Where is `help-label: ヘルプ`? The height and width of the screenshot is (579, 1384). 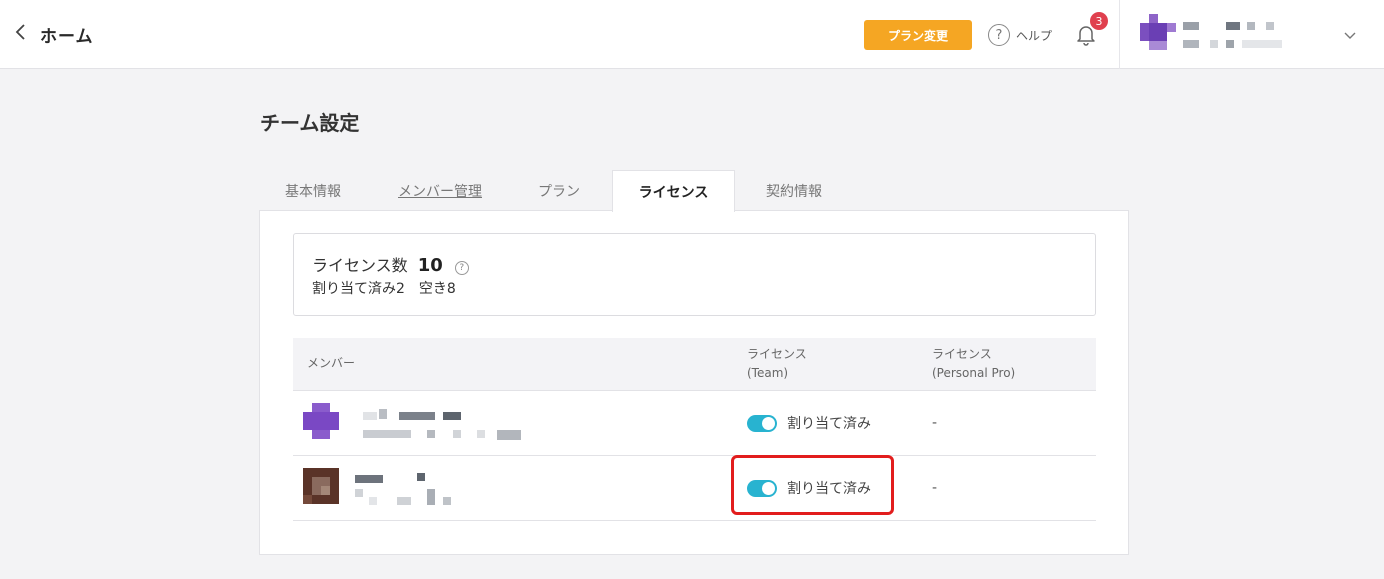
help-label: ヘルプ is located at coordinates (1034, 35).